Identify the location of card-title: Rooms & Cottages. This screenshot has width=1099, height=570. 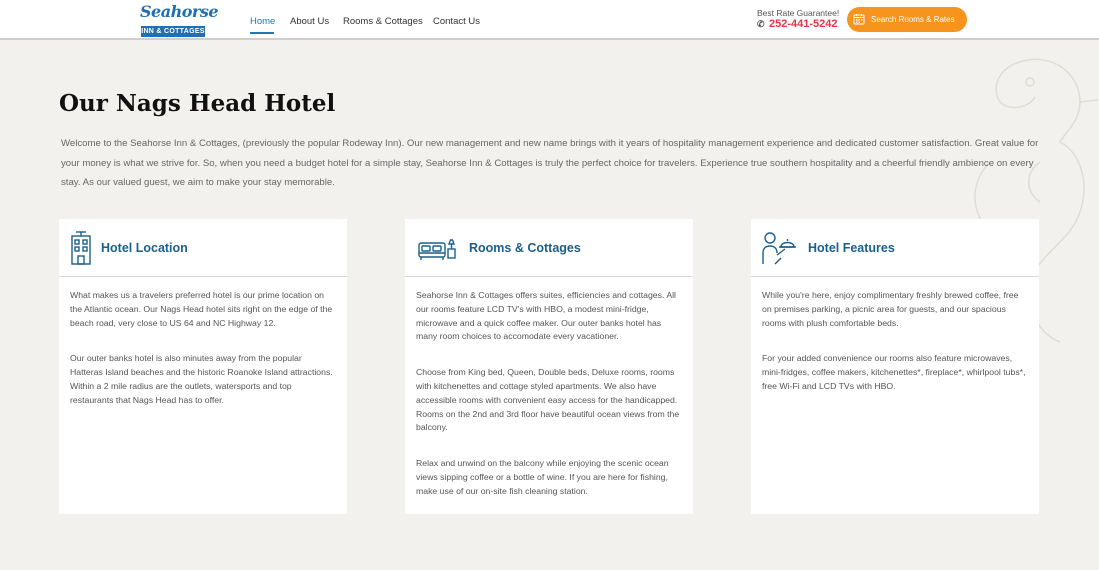
(525, 248).